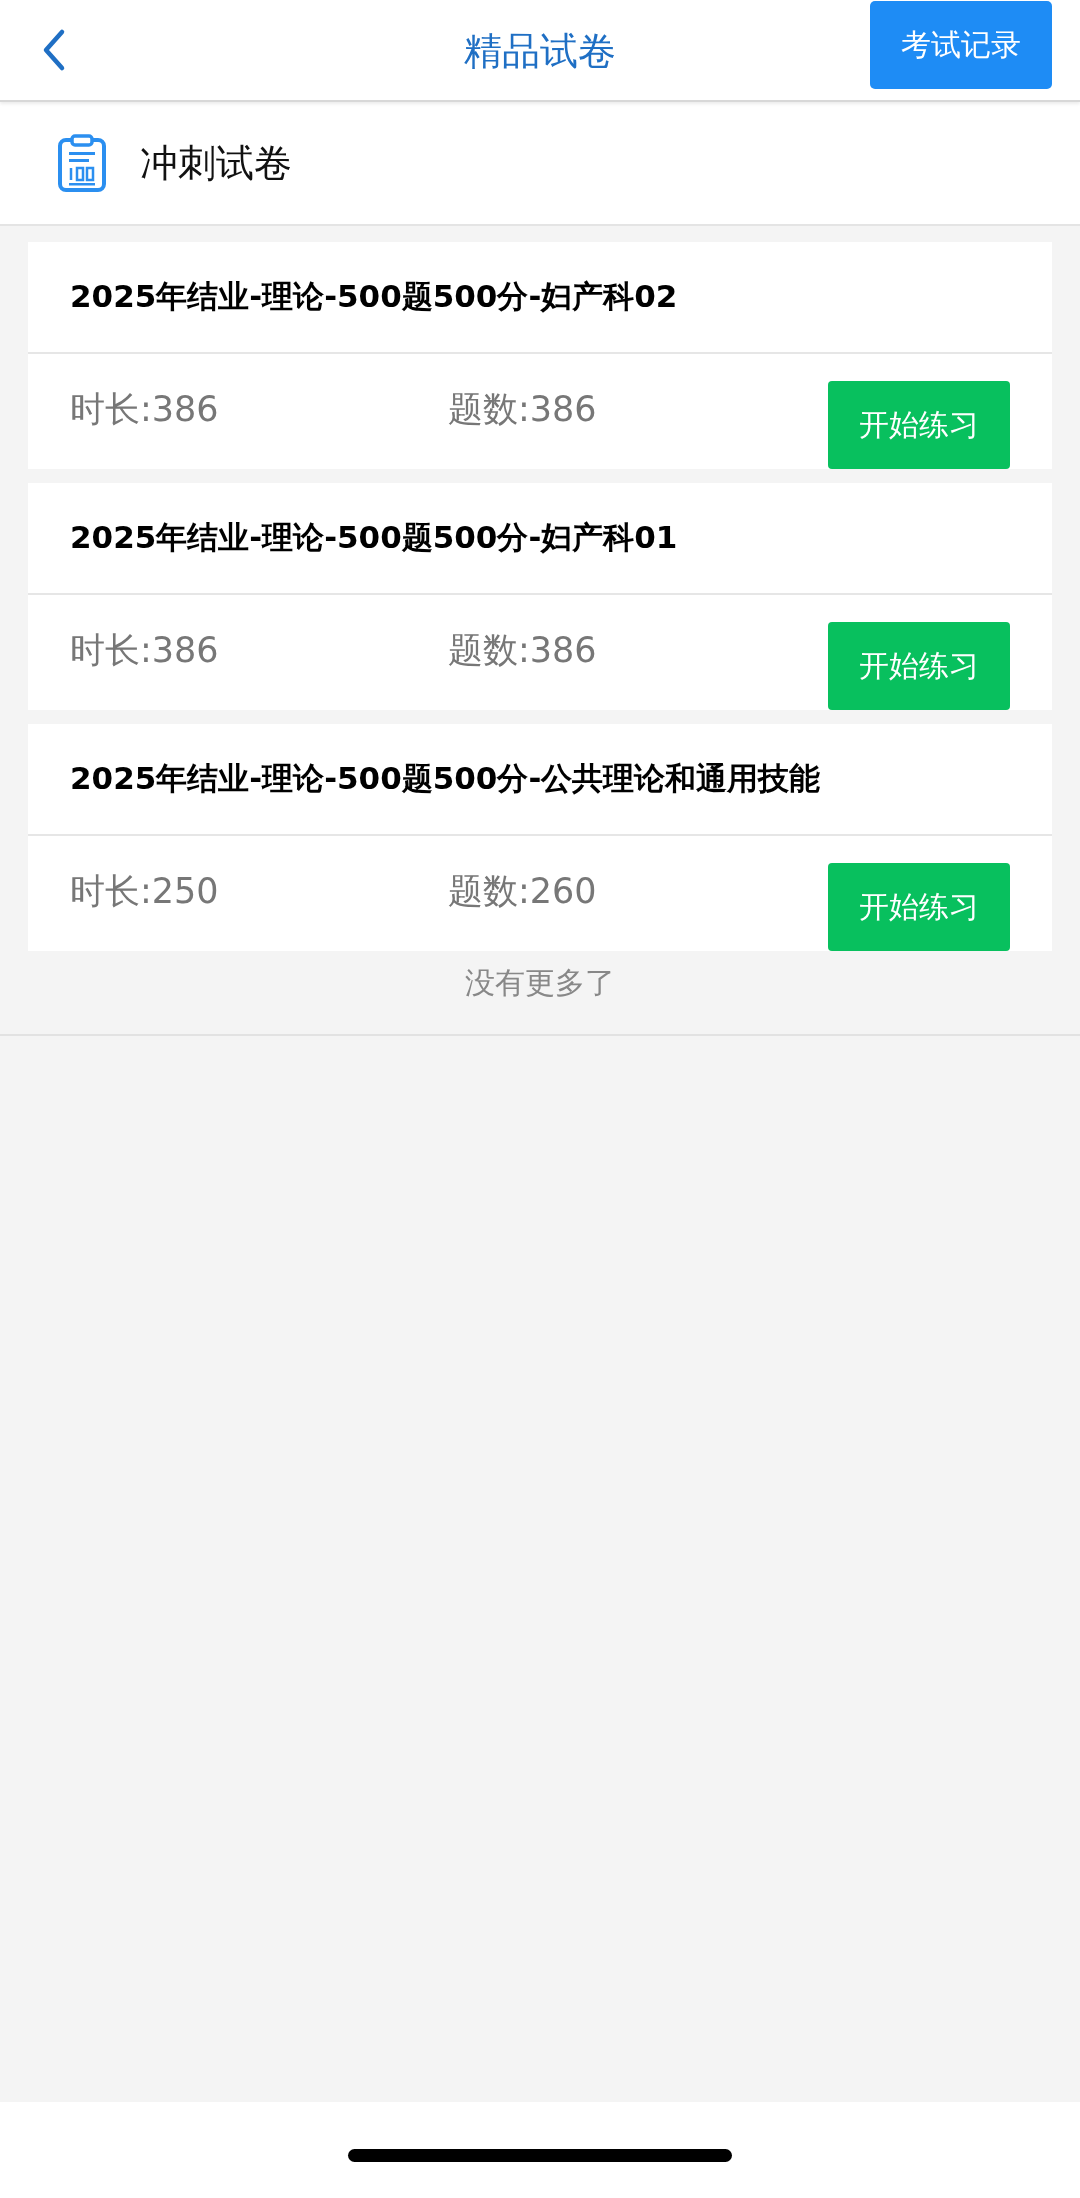 The height and width of the screenshot is (2198, 1080). I want to click on paper-title: 2025年结业-理论-500题500分-公共理论和通用技能, so click(540, 780).